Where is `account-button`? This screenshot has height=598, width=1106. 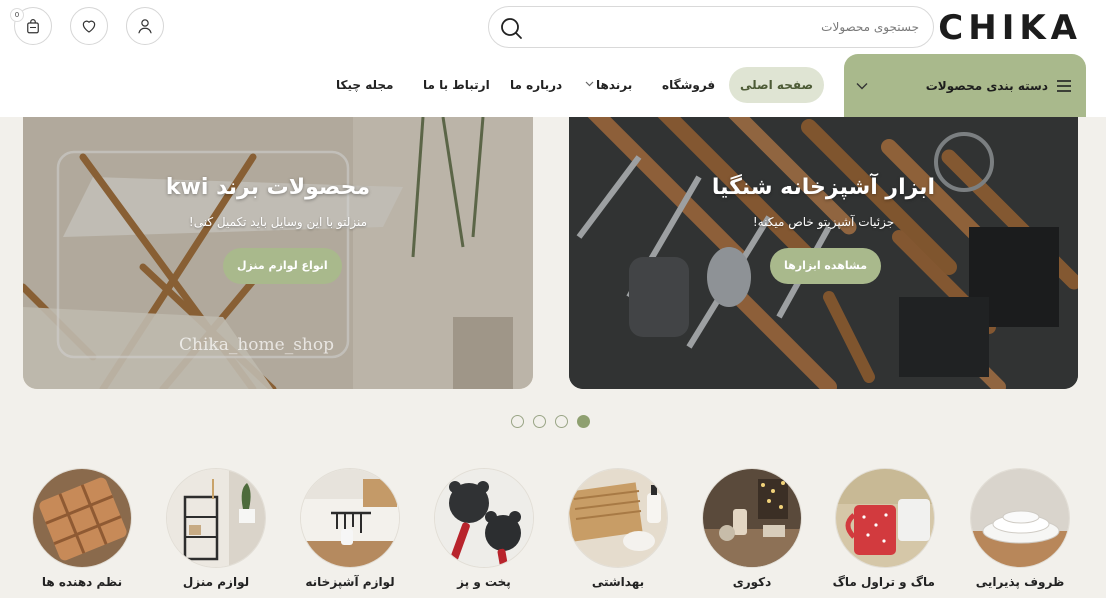
account-button is located at coordinates (145, 26).